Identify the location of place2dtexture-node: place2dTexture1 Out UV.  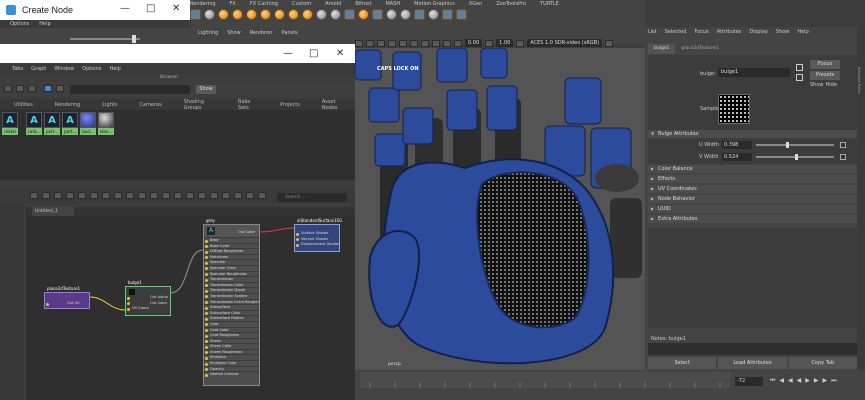
(67, 297).